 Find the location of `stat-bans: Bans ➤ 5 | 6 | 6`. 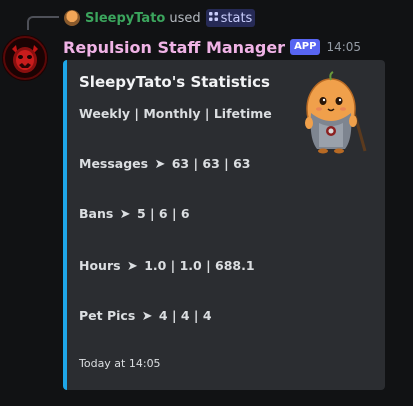

stat-bans: Bans ➤ 5 | 6 | 6 is located at coordinates (134, 214).